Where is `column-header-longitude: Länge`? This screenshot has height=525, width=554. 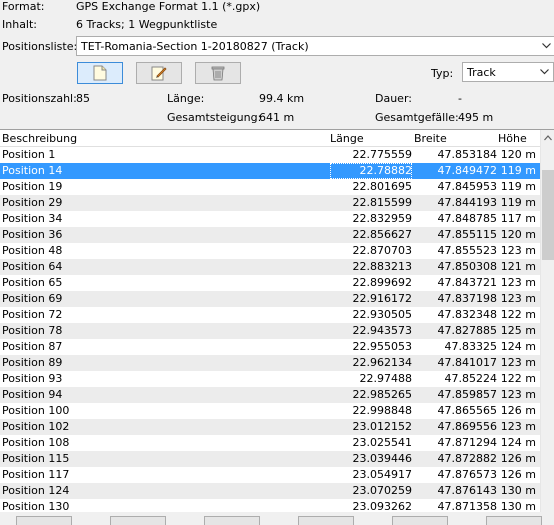 column-header-longitude: Länge is located at coordinates (347, 138).